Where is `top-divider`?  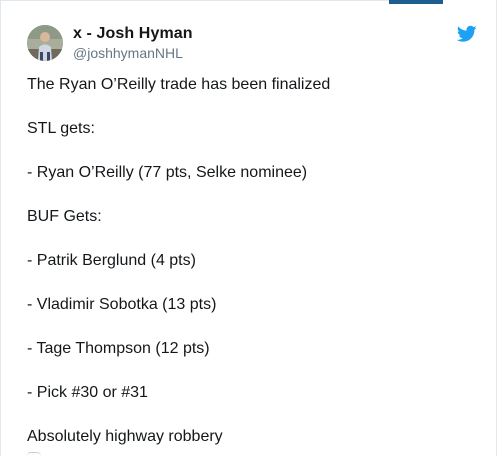 top-divider is located at coordinates (195, 0).